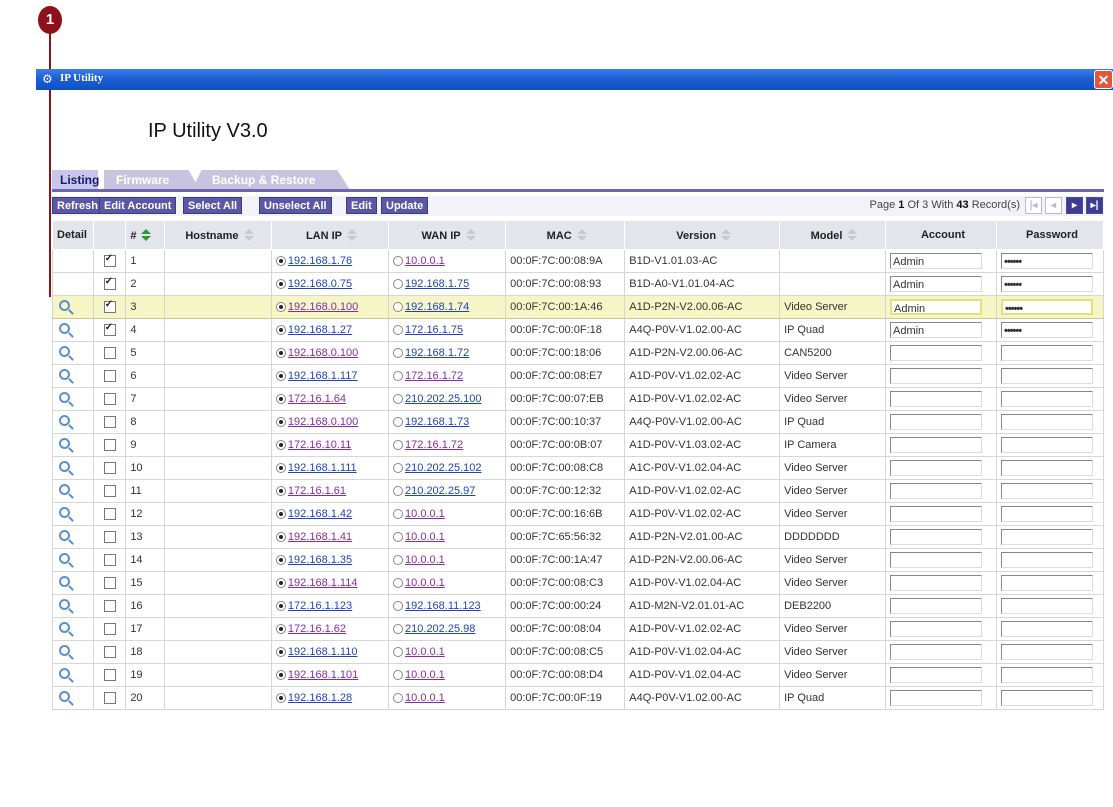  I want to click on refresh-button: Refresh, so click(77, 205).